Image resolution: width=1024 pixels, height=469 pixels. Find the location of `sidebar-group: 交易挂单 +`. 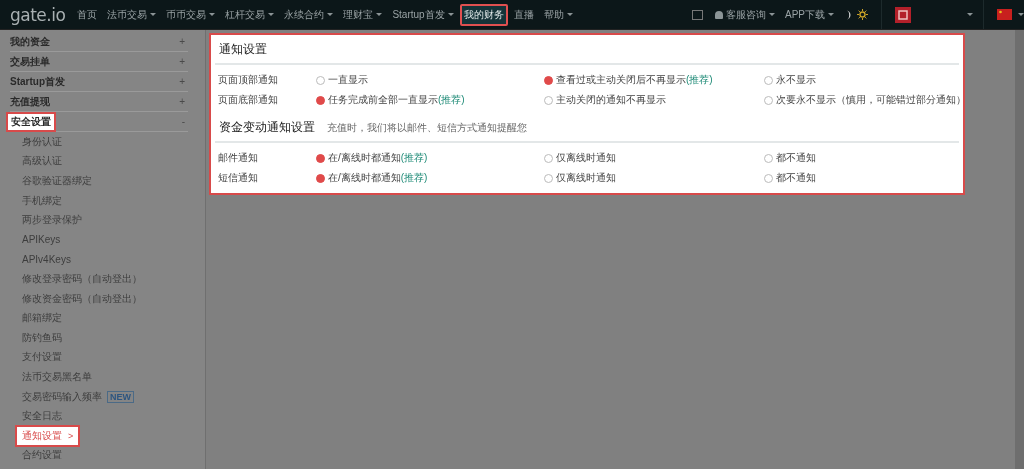

sidebar-group: 交易挂单 + is located at coordinates (99, 62).